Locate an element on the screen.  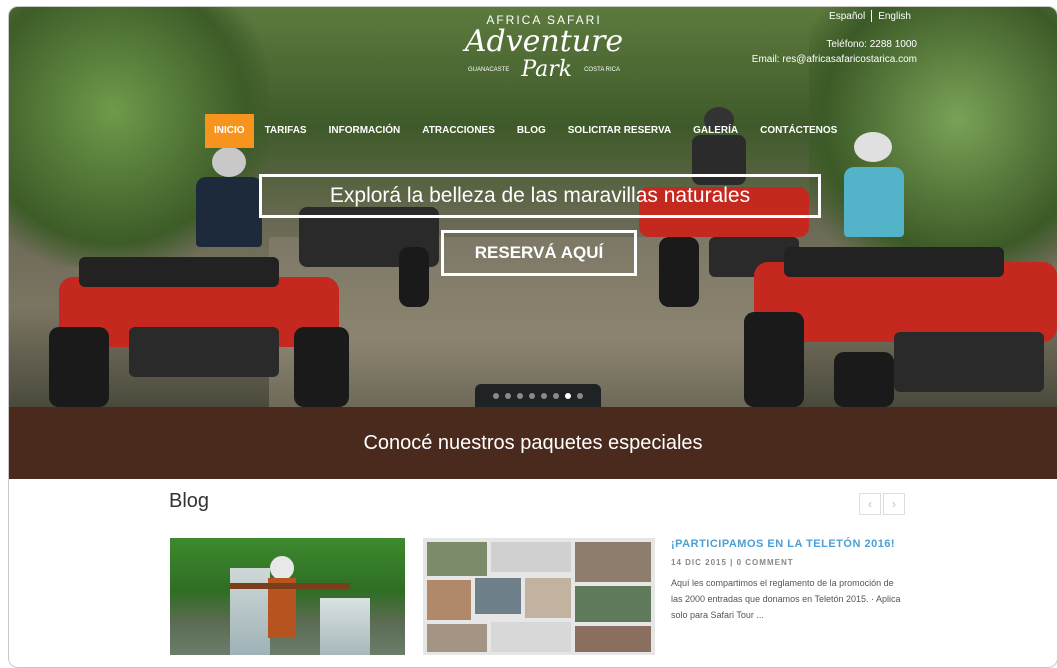
rider-right is located at coordinates (874, 192).